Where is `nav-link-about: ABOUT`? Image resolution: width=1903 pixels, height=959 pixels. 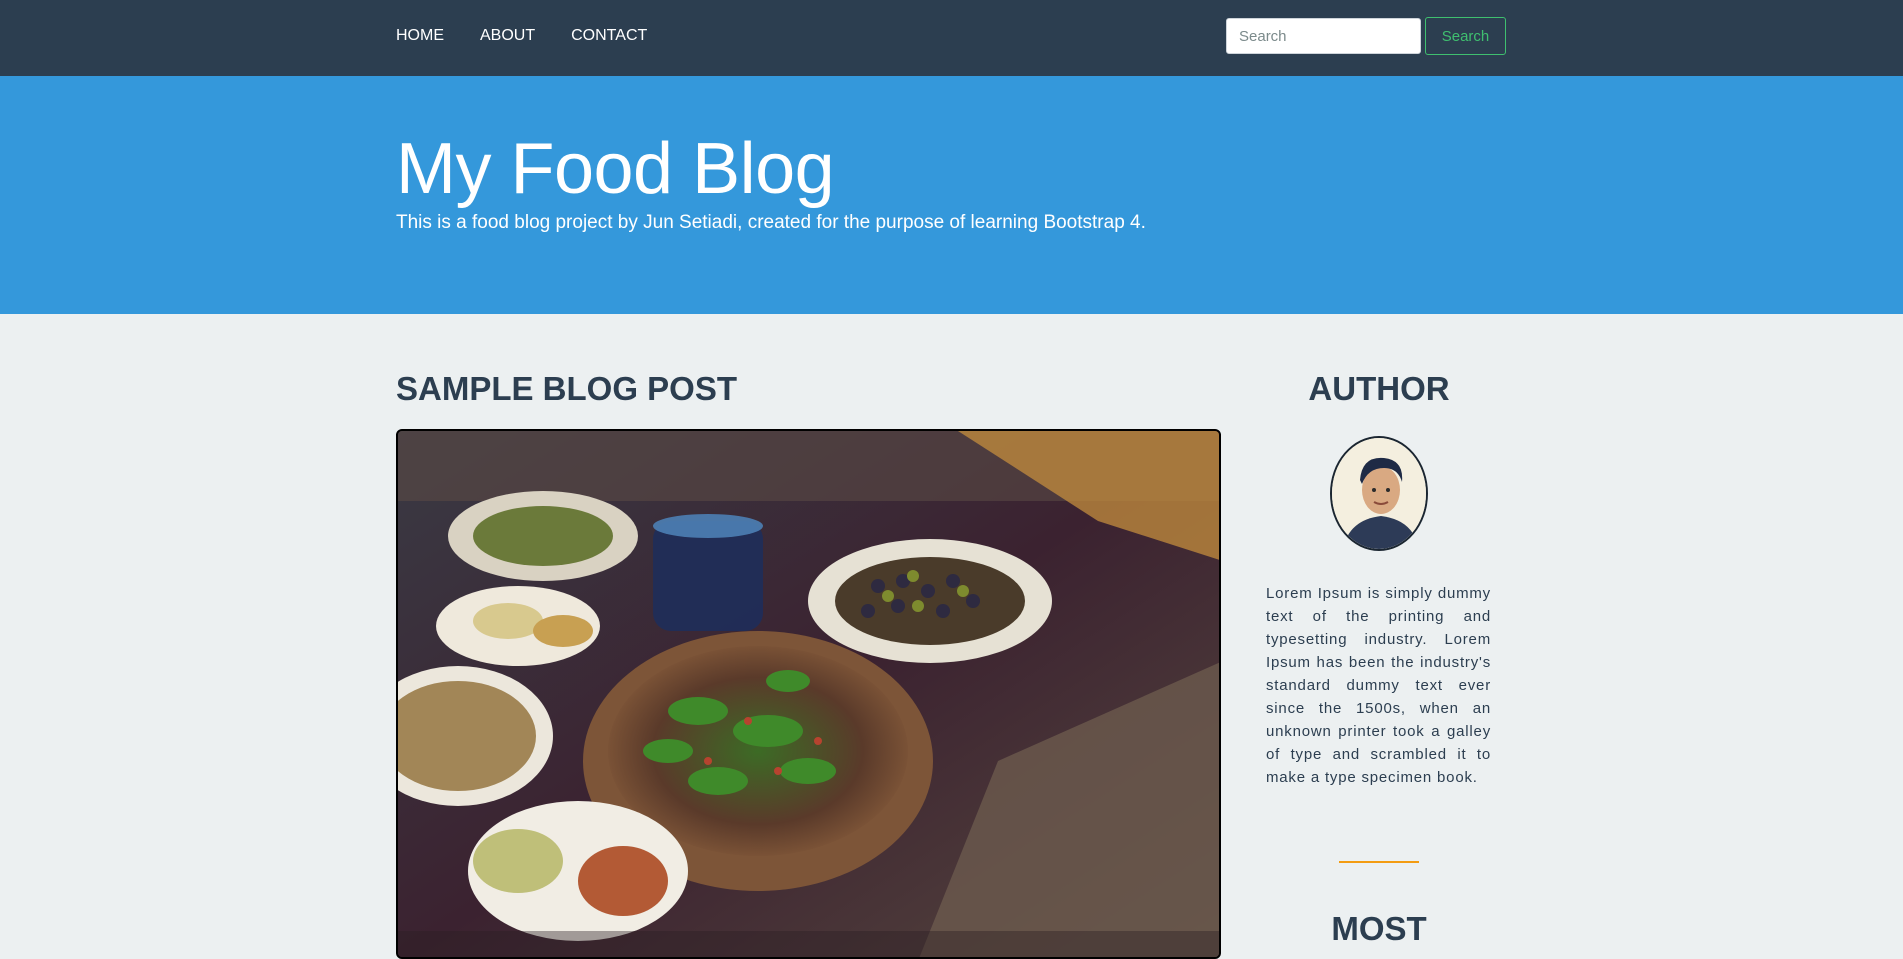
nav-link-about: ABOUT is located at coordinates (507, 36).